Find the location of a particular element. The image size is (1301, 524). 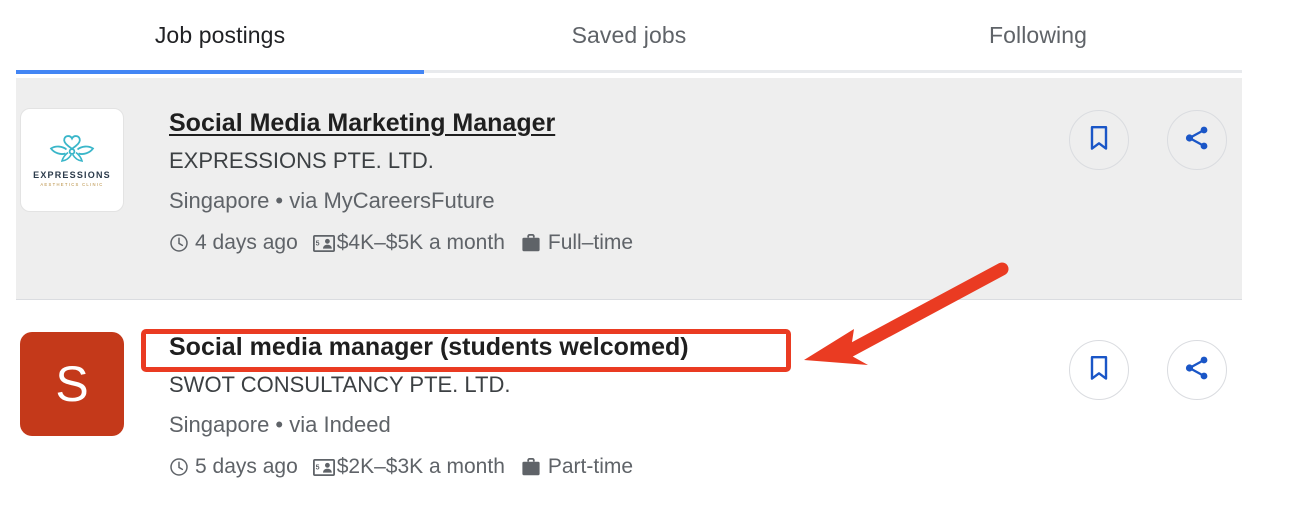

tab-job-postings: Job postings is located at coordinates (220, 35).